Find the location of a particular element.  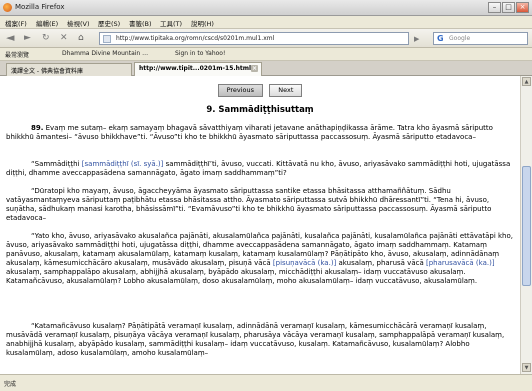

vertical-scrollbar: ▲ ▼ is located at coordinates (526, 225).